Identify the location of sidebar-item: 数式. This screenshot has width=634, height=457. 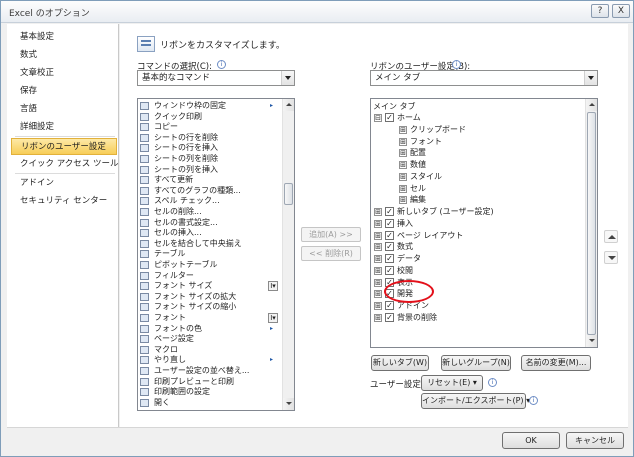
(64, 55).